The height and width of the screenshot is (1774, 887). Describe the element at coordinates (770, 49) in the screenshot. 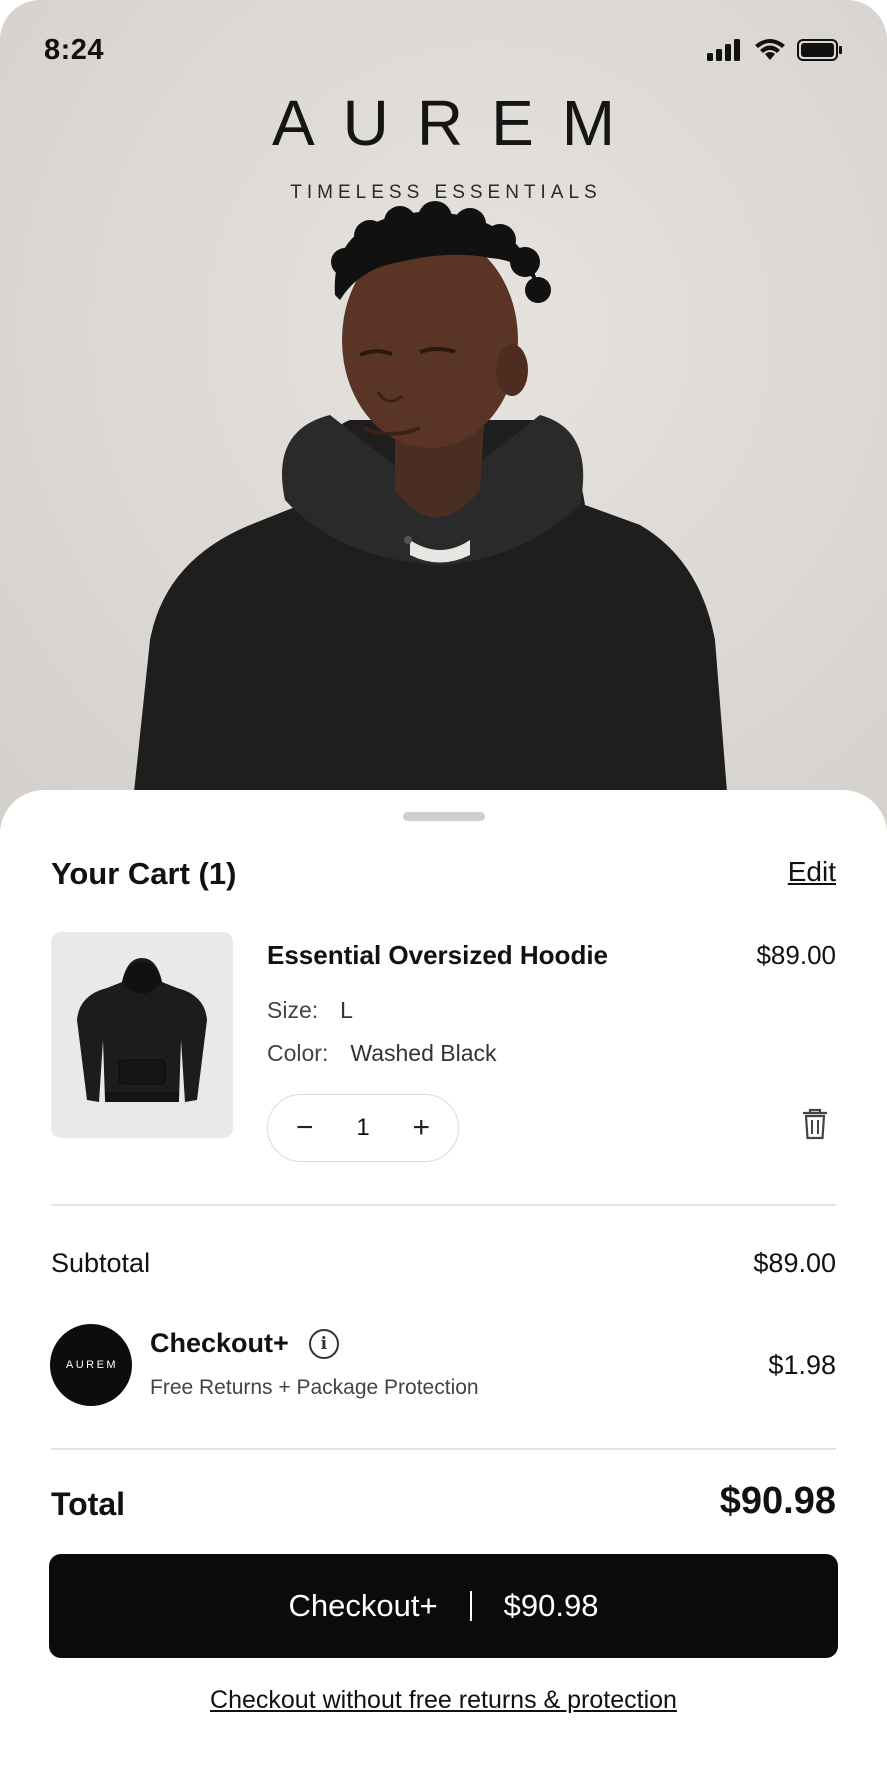

I see `wifi-icon` at that location.